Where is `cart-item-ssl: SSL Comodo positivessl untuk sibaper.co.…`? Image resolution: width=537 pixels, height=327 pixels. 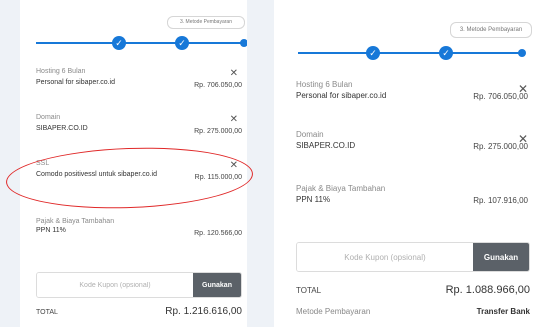
cart-item-ssl: SSL Comodo positivessl untuk sibaper.co.… is located at coordinates (139, 170).